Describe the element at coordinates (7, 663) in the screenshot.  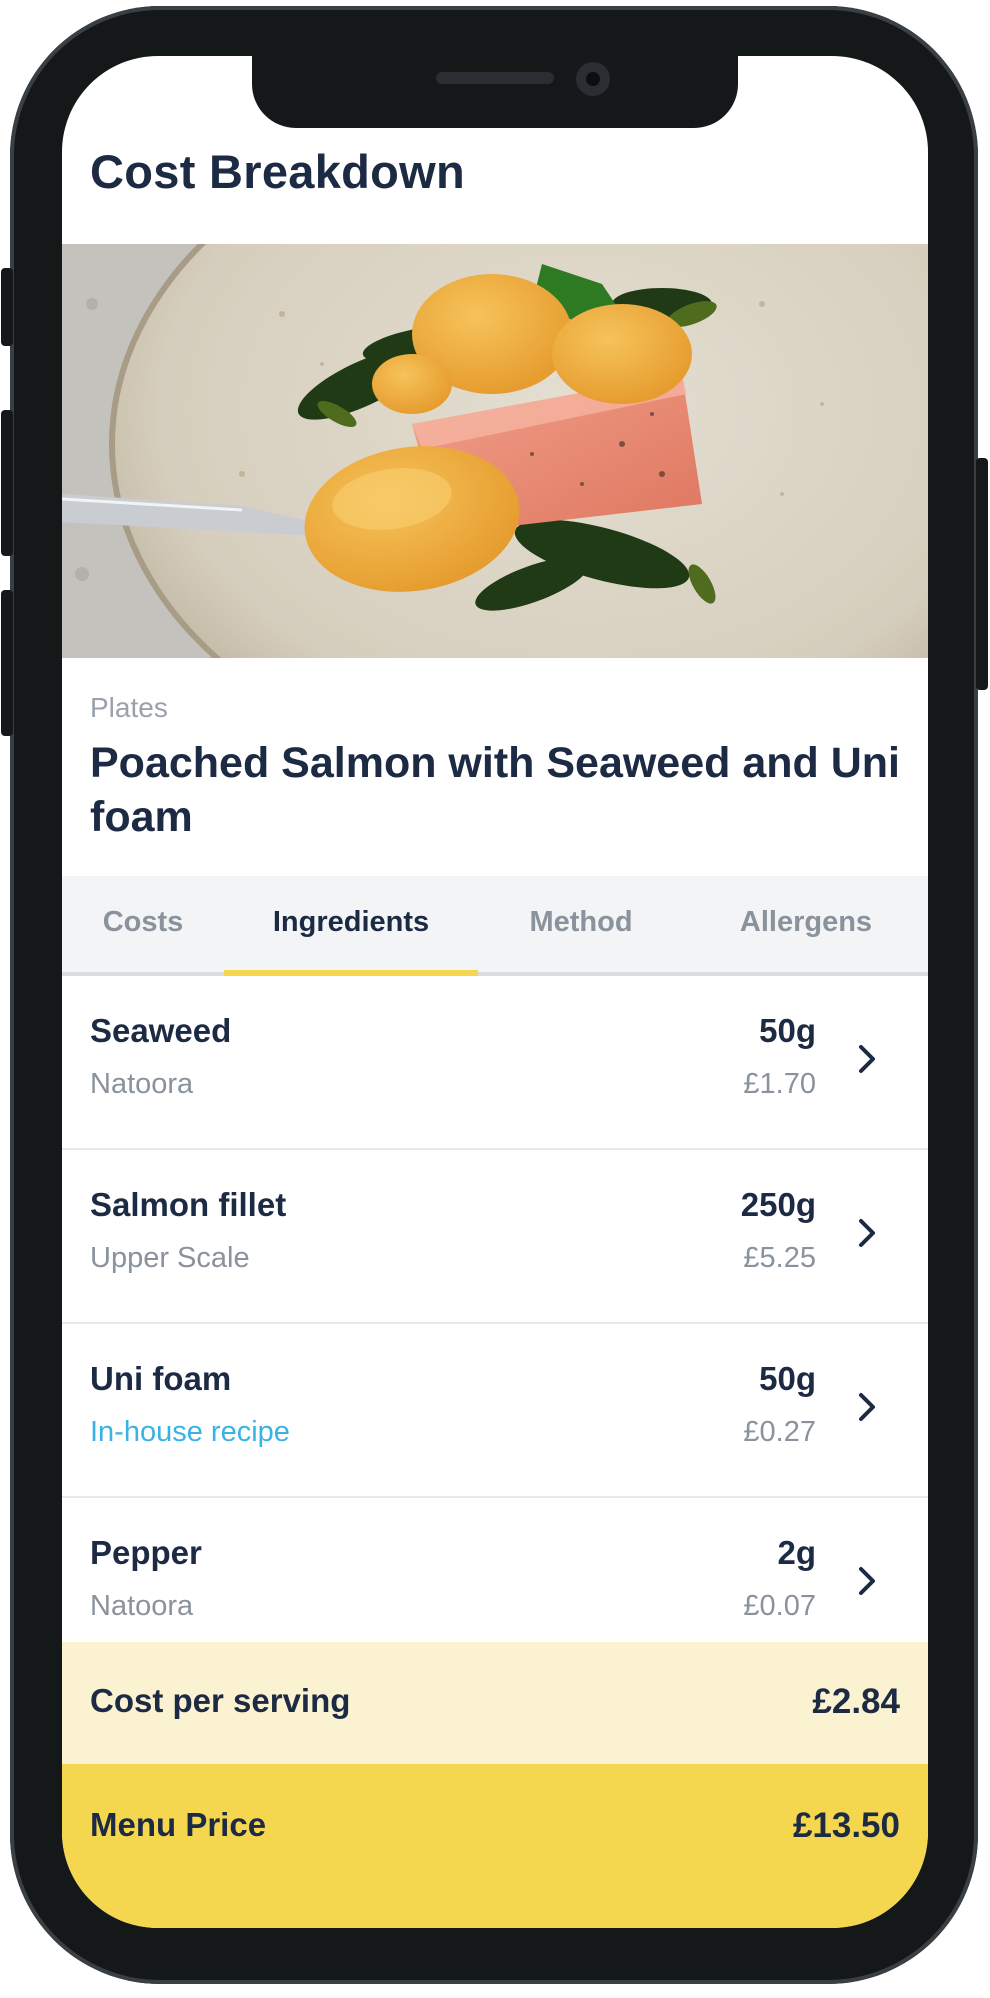
I see `volume-down-button` at that location.